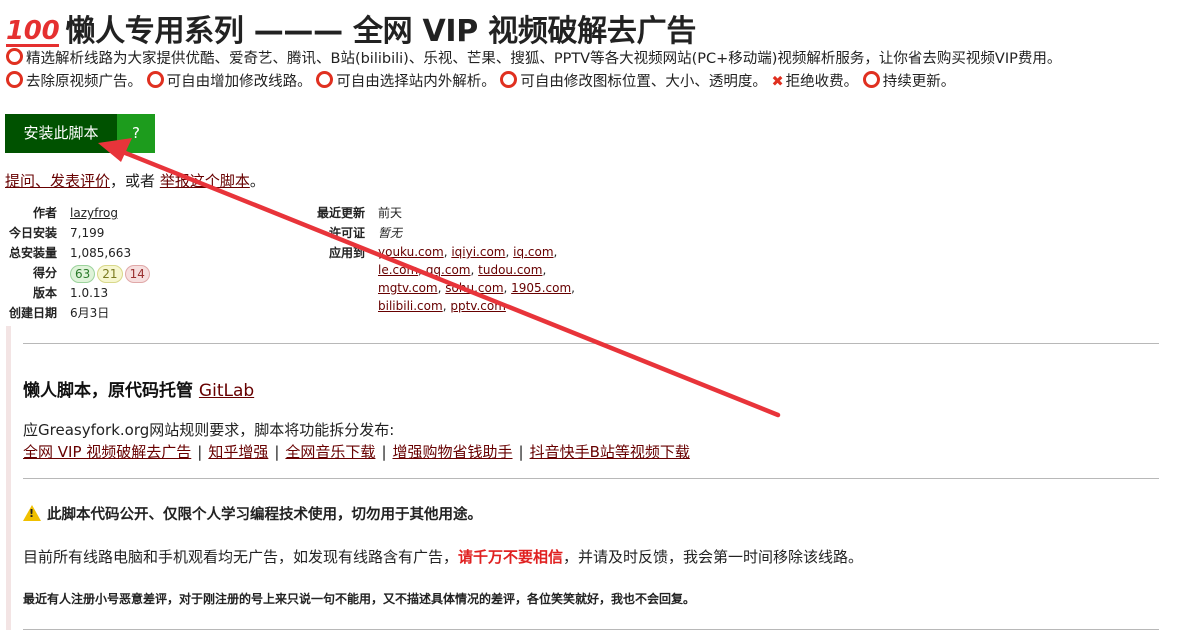 The image size is (1183, 630). I want to click on related-script-link: 知乎增强, so click(238, 452).